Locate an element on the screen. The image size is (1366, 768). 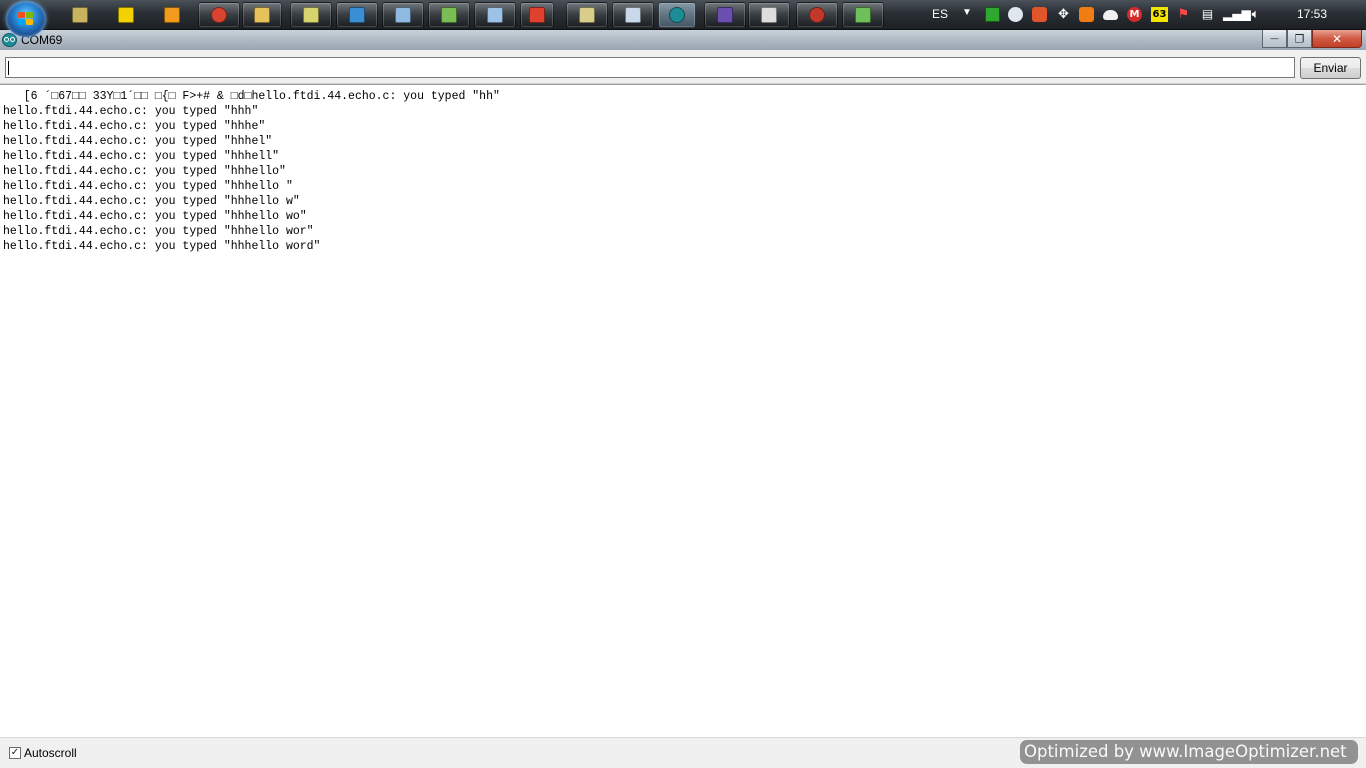
terminal-icon is located at coordinates (863, 15).